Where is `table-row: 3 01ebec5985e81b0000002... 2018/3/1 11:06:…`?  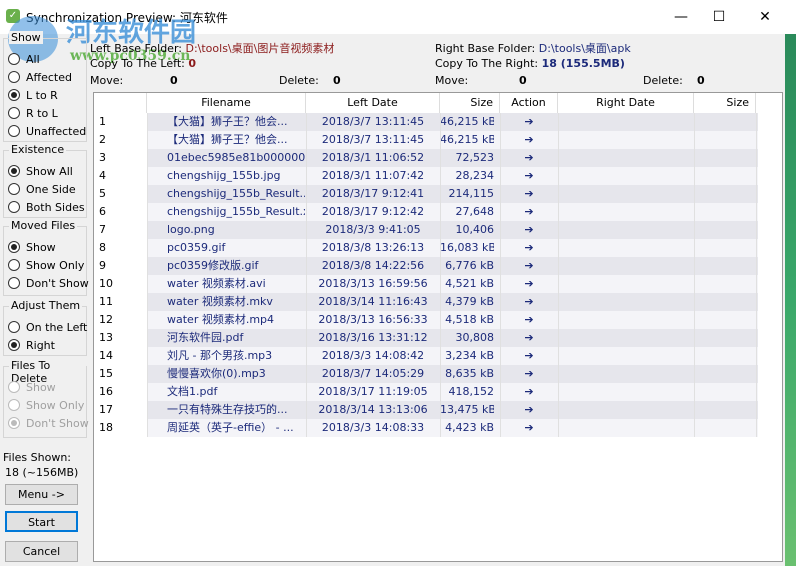 table-row: 3 01ebec5985e81b0000002... 2018/3/1 11:06:… is located at coordinates (438, 158).